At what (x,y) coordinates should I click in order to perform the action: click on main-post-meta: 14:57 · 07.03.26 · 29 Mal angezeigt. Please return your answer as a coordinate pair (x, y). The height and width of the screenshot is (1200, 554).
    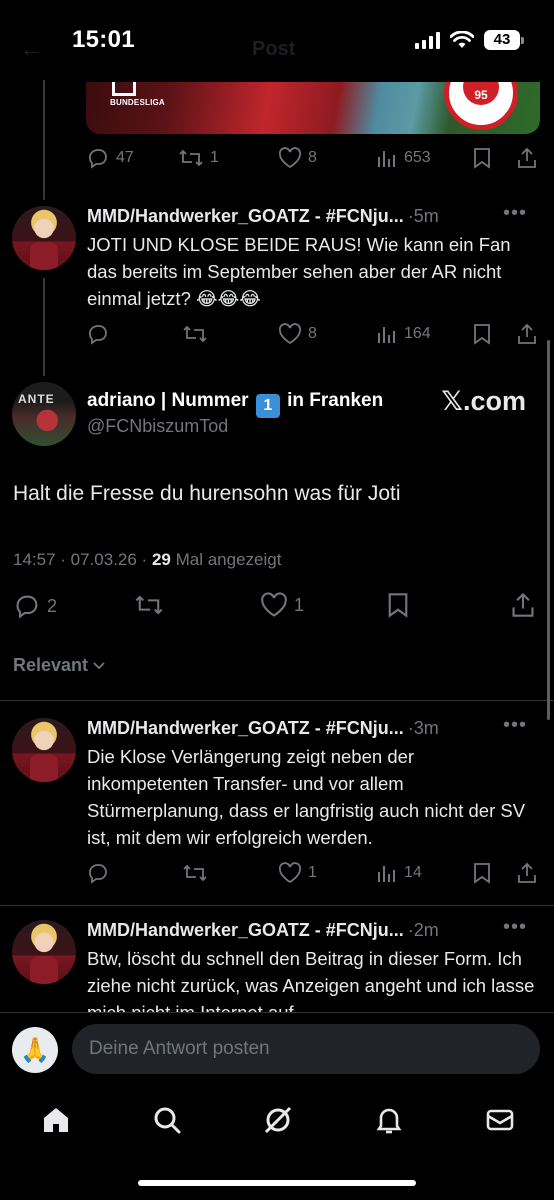
    Looking at the image, I should click on (147, 560).